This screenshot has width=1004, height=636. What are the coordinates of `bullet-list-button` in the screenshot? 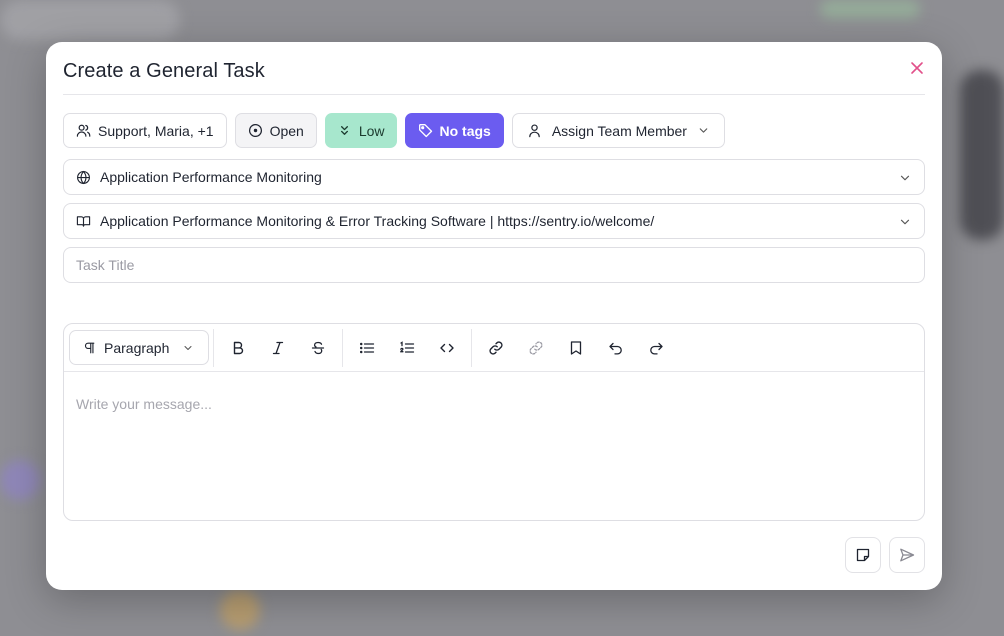 It's located at (367, 348).